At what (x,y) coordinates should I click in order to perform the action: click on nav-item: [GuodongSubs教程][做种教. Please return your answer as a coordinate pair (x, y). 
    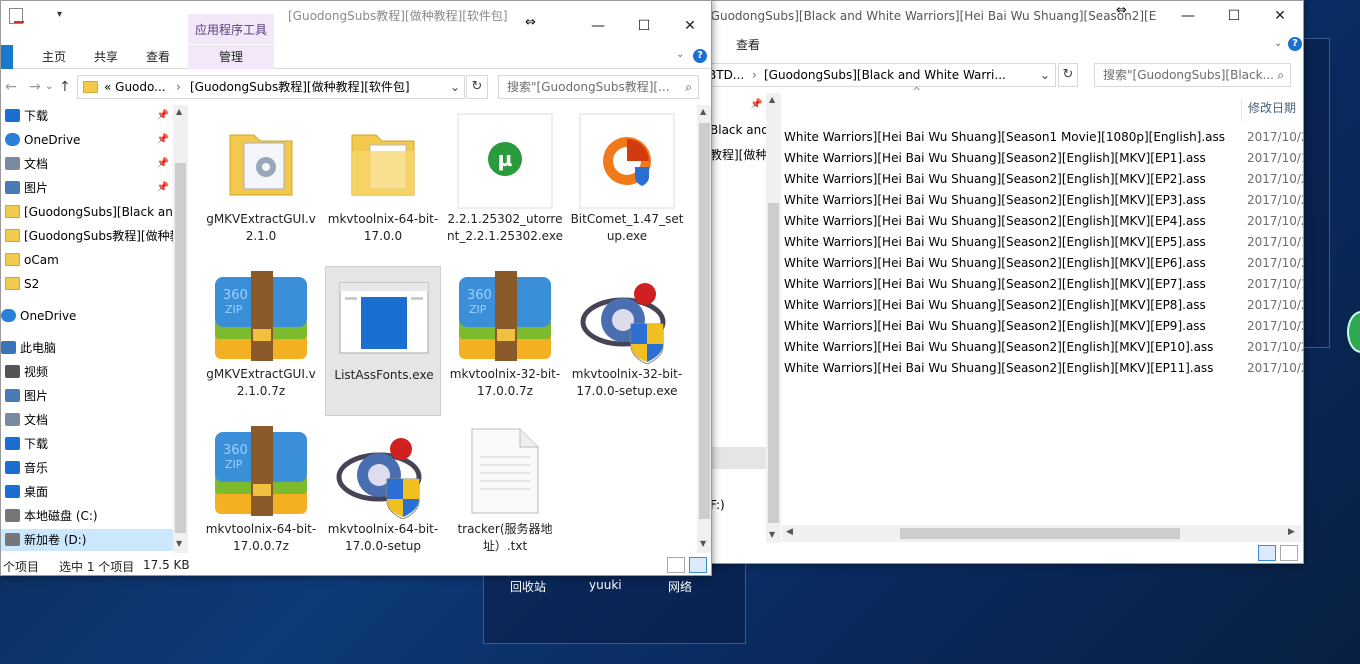
    Looking at the image, I should click on (87, 236).